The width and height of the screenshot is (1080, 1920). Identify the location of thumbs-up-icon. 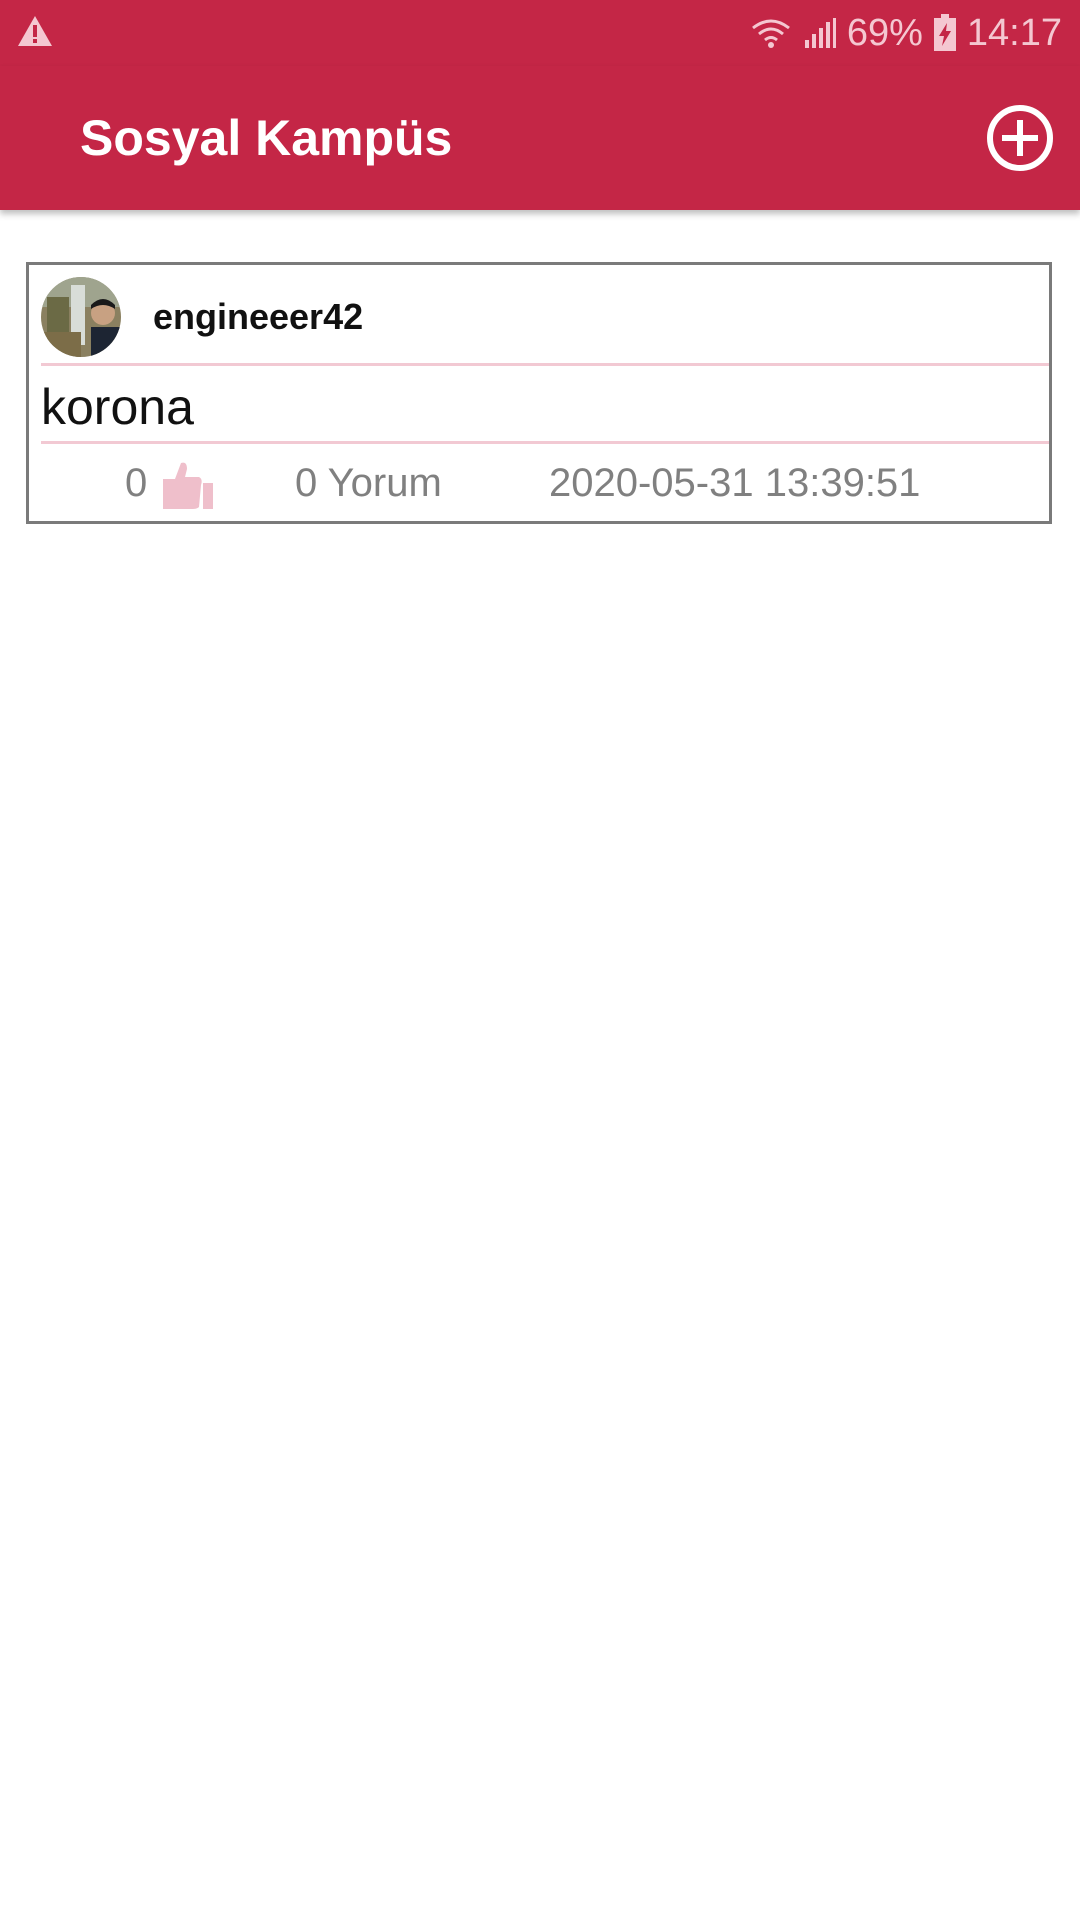
(187, 486).